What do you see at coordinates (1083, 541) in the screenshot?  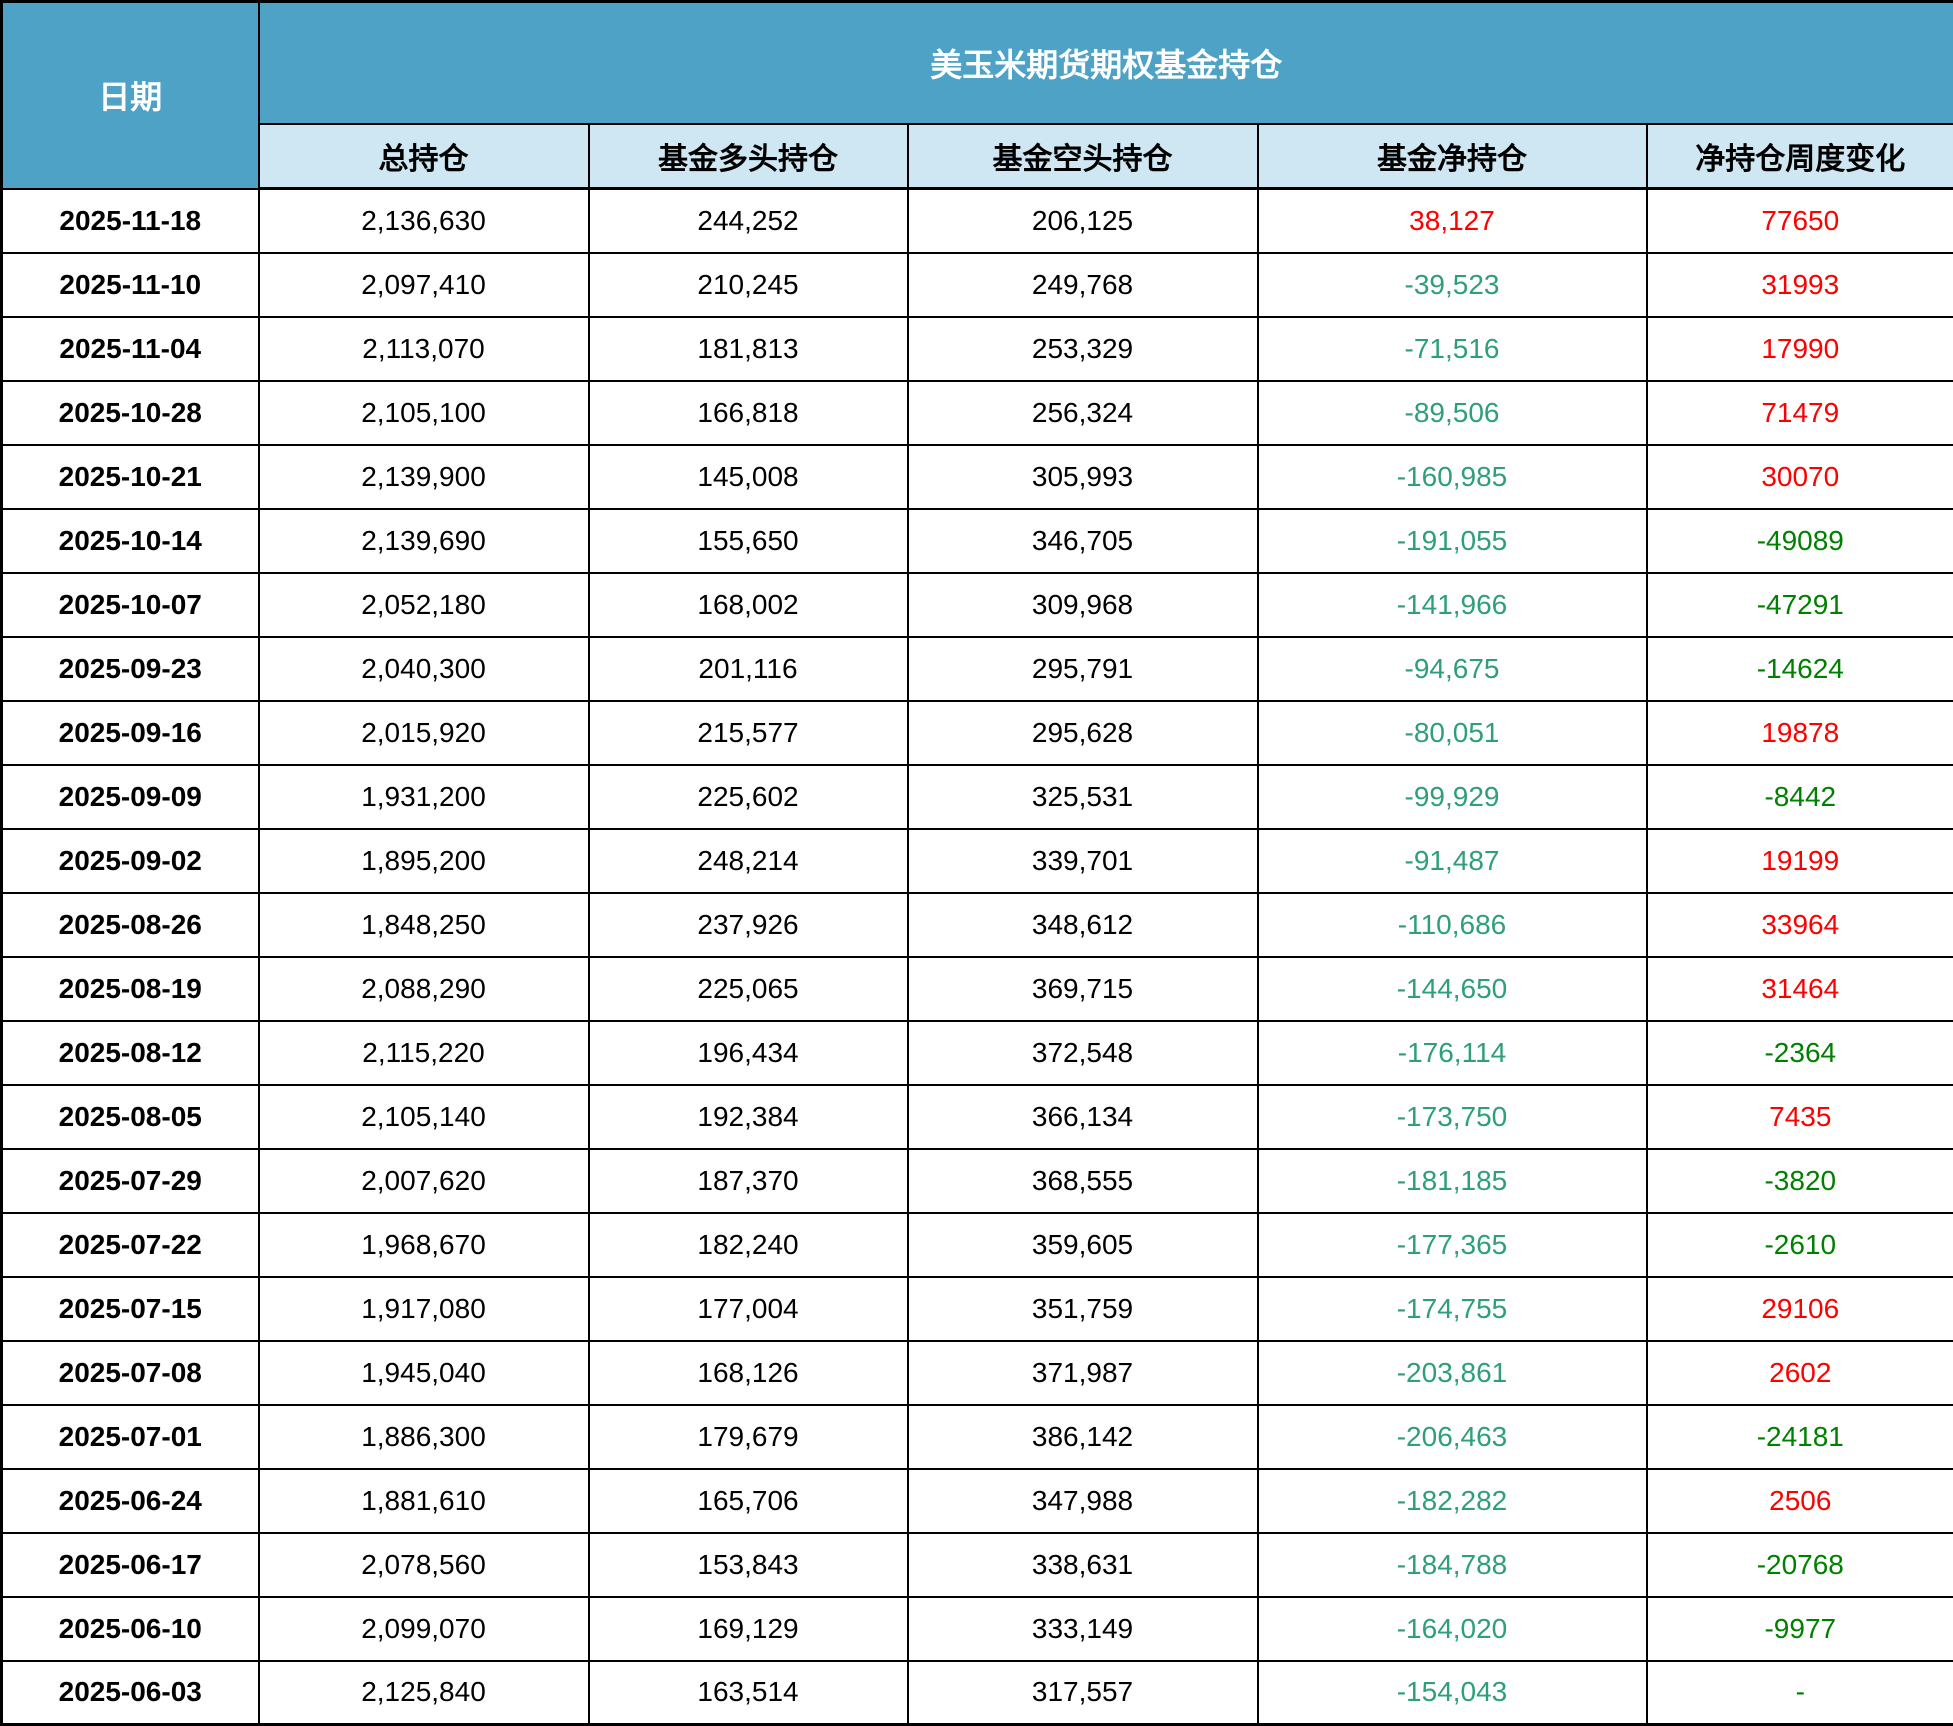 I see `value-cell: 346,705` at bounding box center [1083, 541].